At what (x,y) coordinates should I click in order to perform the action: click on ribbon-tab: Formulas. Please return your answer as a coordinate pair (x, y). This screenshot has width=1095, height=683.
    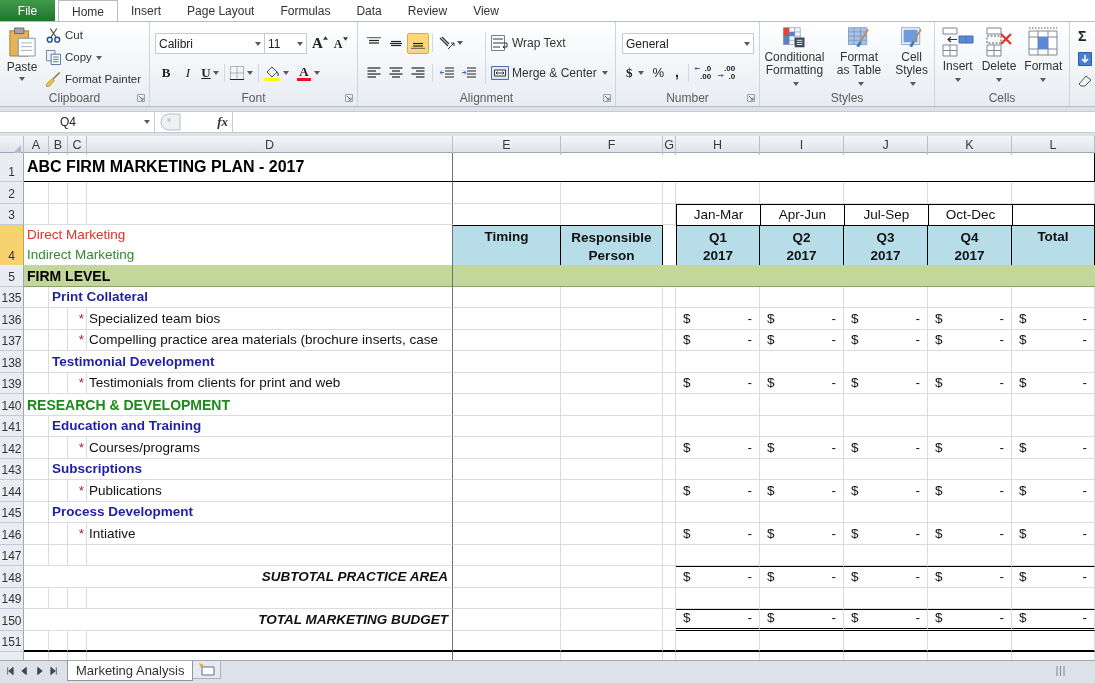
    Looking at the image, I should click on (305, 10).